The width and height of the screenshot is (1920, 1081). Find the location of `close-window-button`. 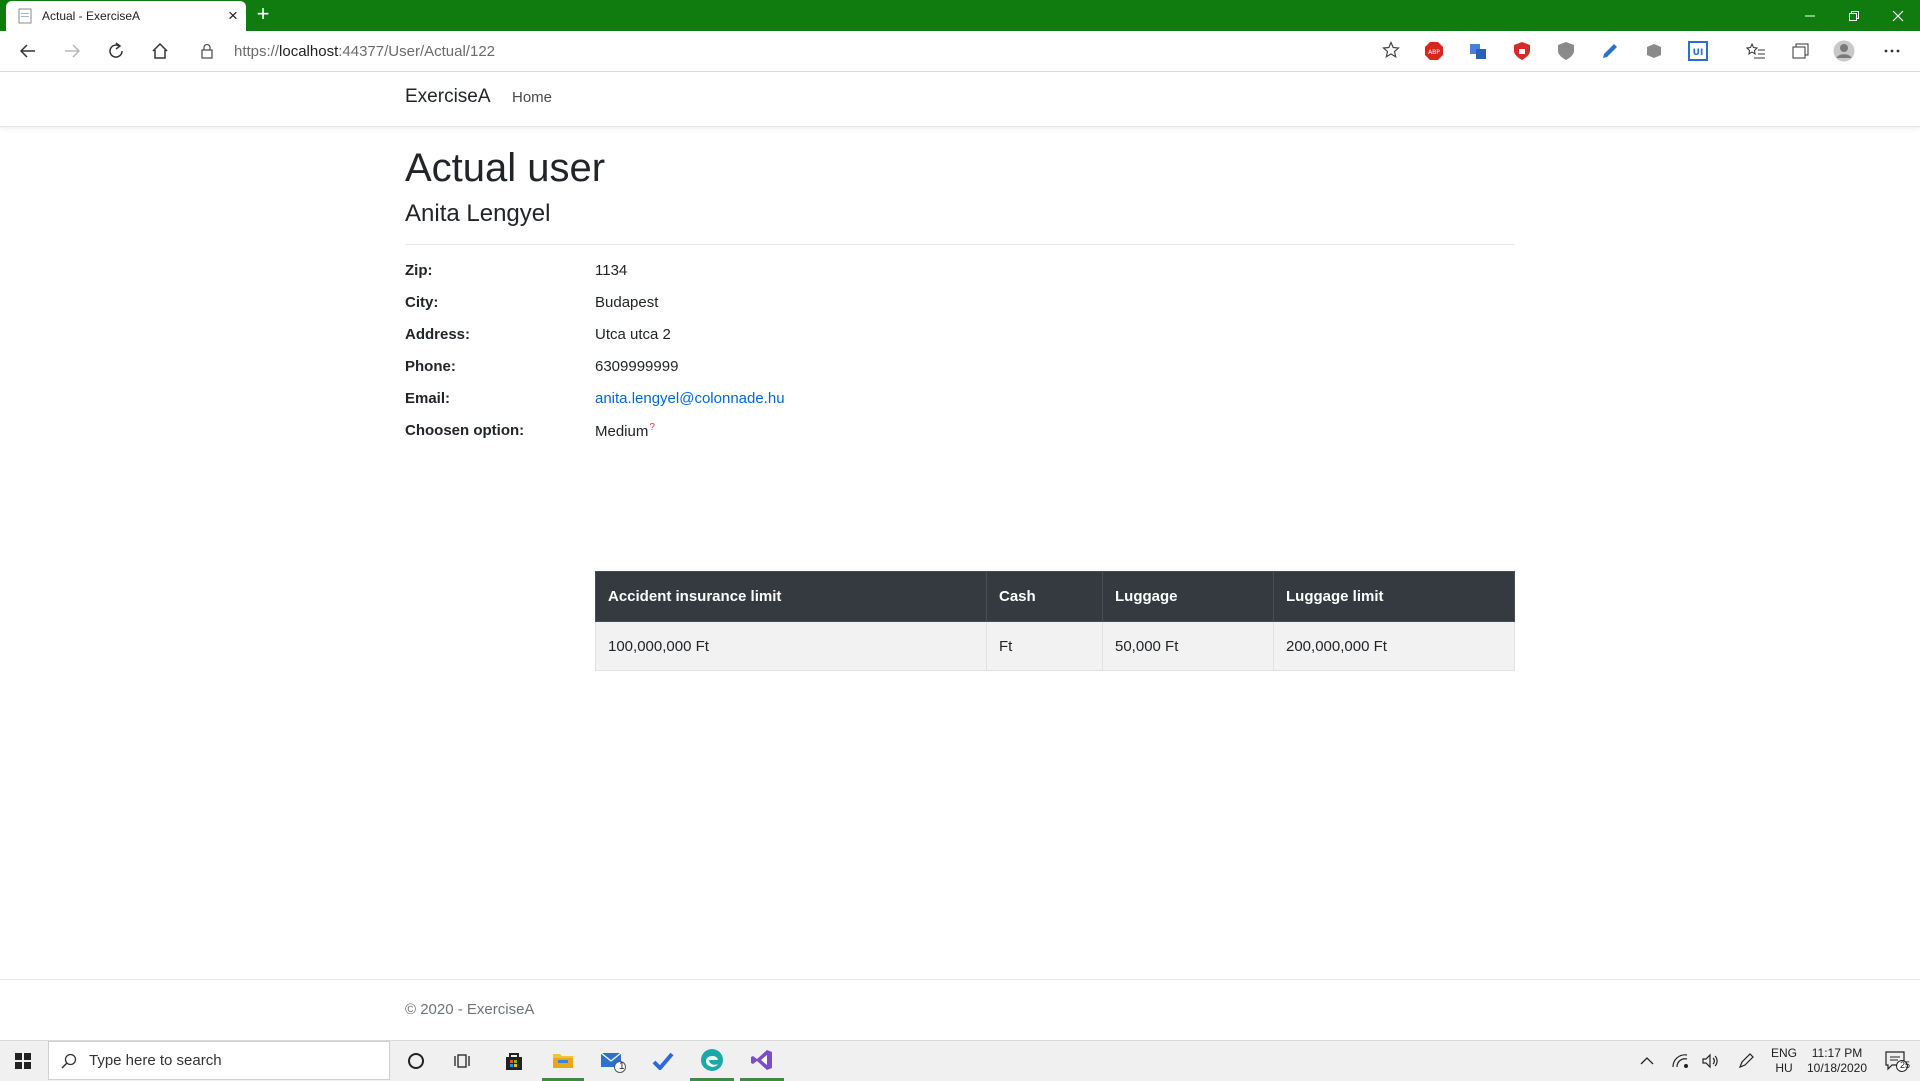

close-window-button is located at coordinates (1898, 15).